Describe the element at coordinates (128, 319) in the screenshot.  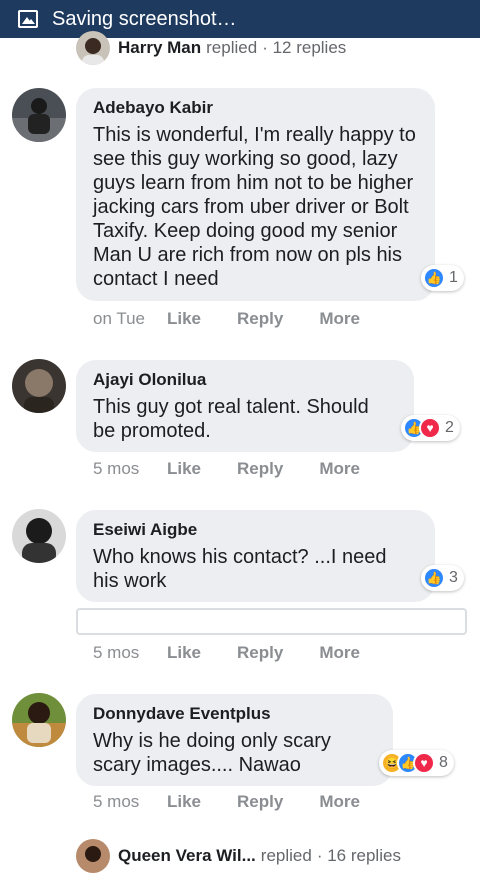
I see `comment-time: on Tue` at that location.